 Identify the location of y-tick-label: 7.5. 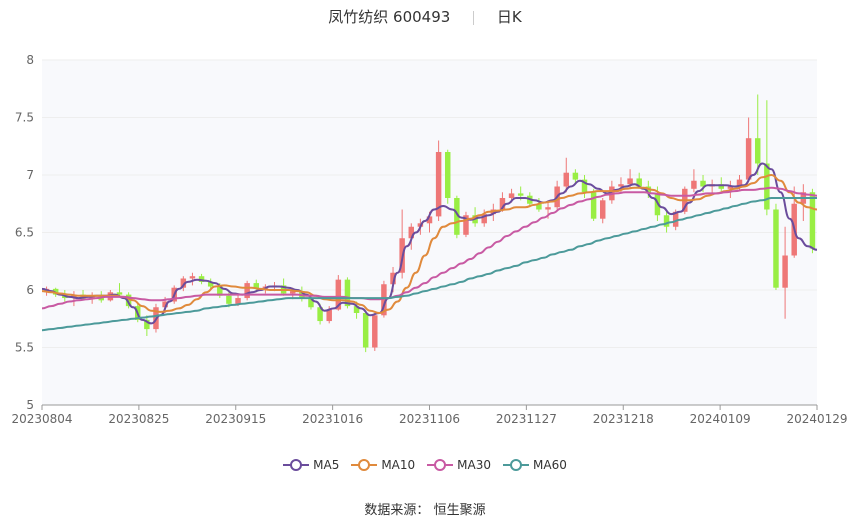
(24, 118).